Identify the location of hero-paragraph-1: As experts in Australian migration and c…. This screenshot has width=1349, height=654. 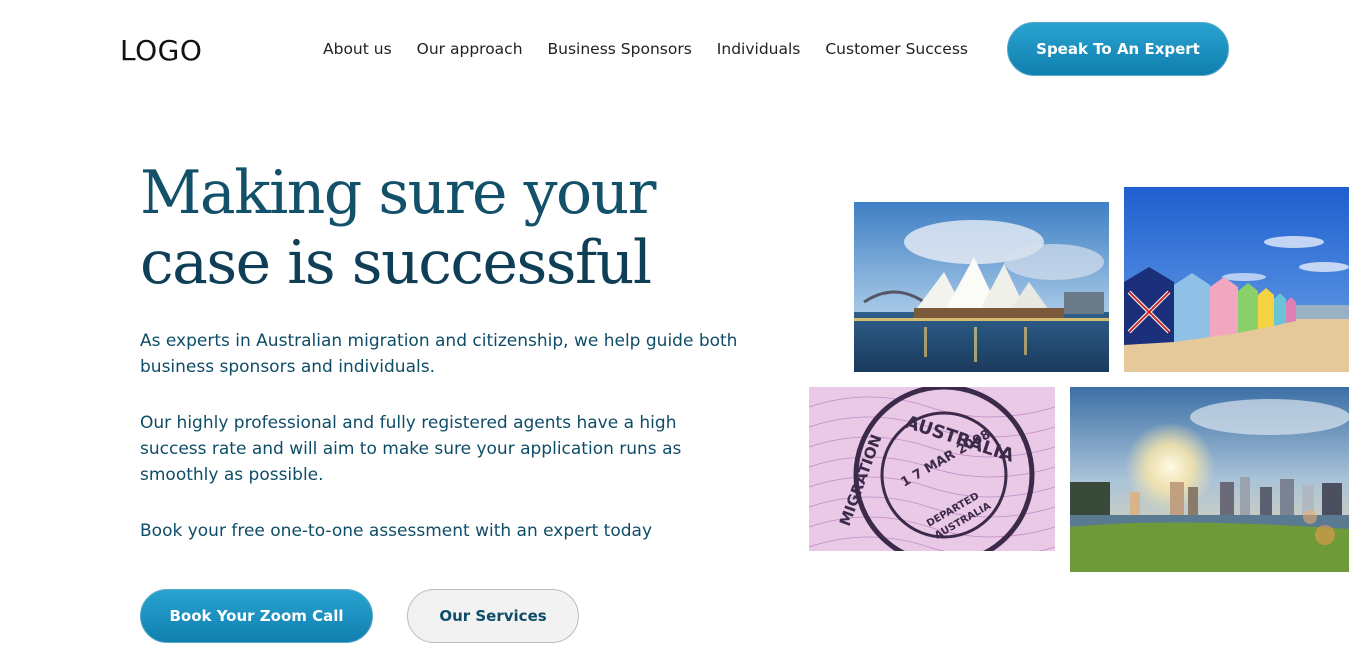
(439, 354).